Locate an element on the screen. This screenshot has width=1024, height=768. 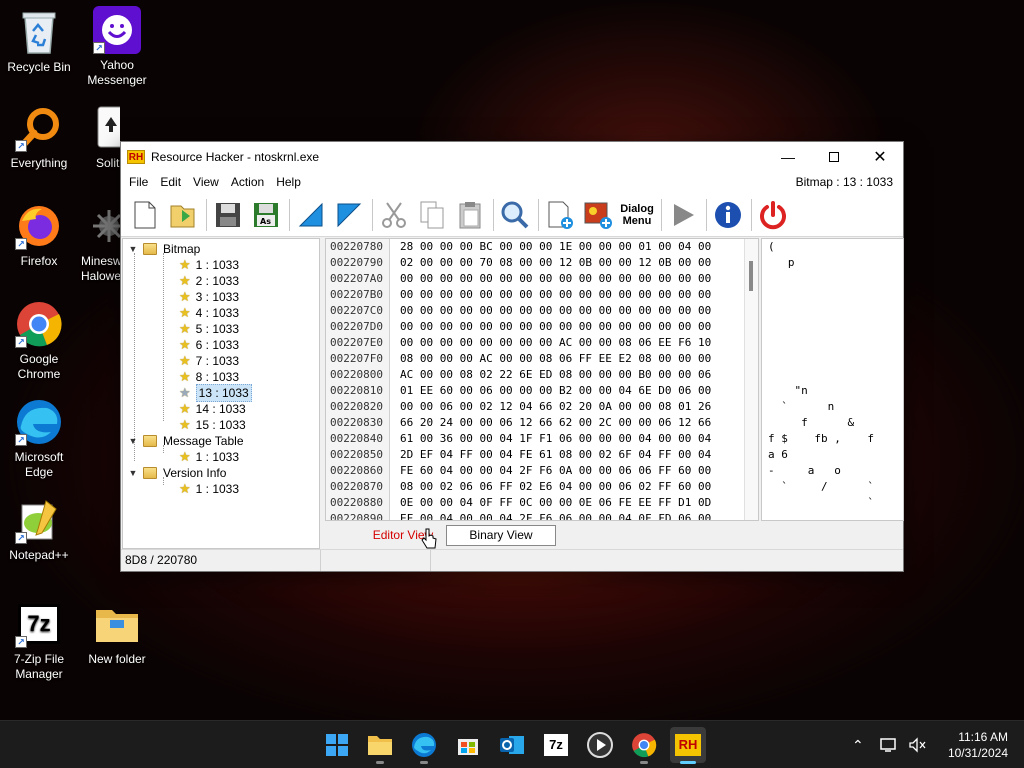
copy-button is located at coordinates (432, 215).